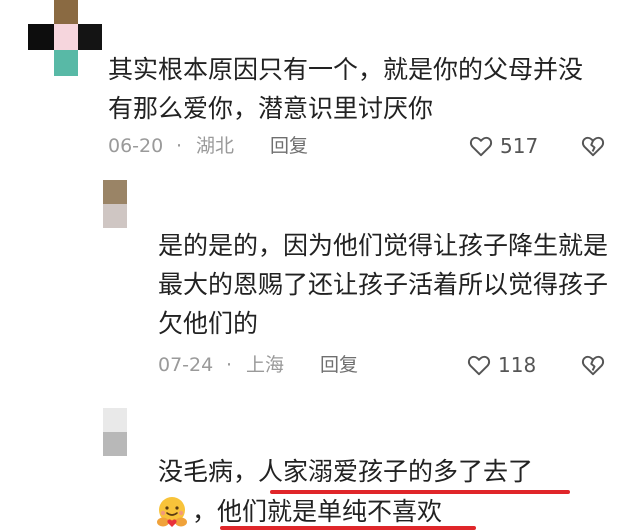 Image resolution: width=640 pixels, height=532 pixels. Describe the element at coordinates (238, 146) in the screenshot. I see `comment-1-meta: 06-20 · 湖北 回复` at that location.